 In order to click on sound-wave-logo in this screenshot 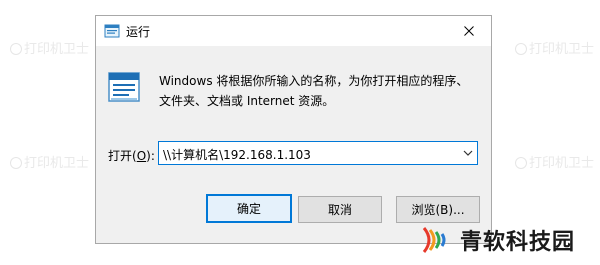, I will do `click(434, 240)`.